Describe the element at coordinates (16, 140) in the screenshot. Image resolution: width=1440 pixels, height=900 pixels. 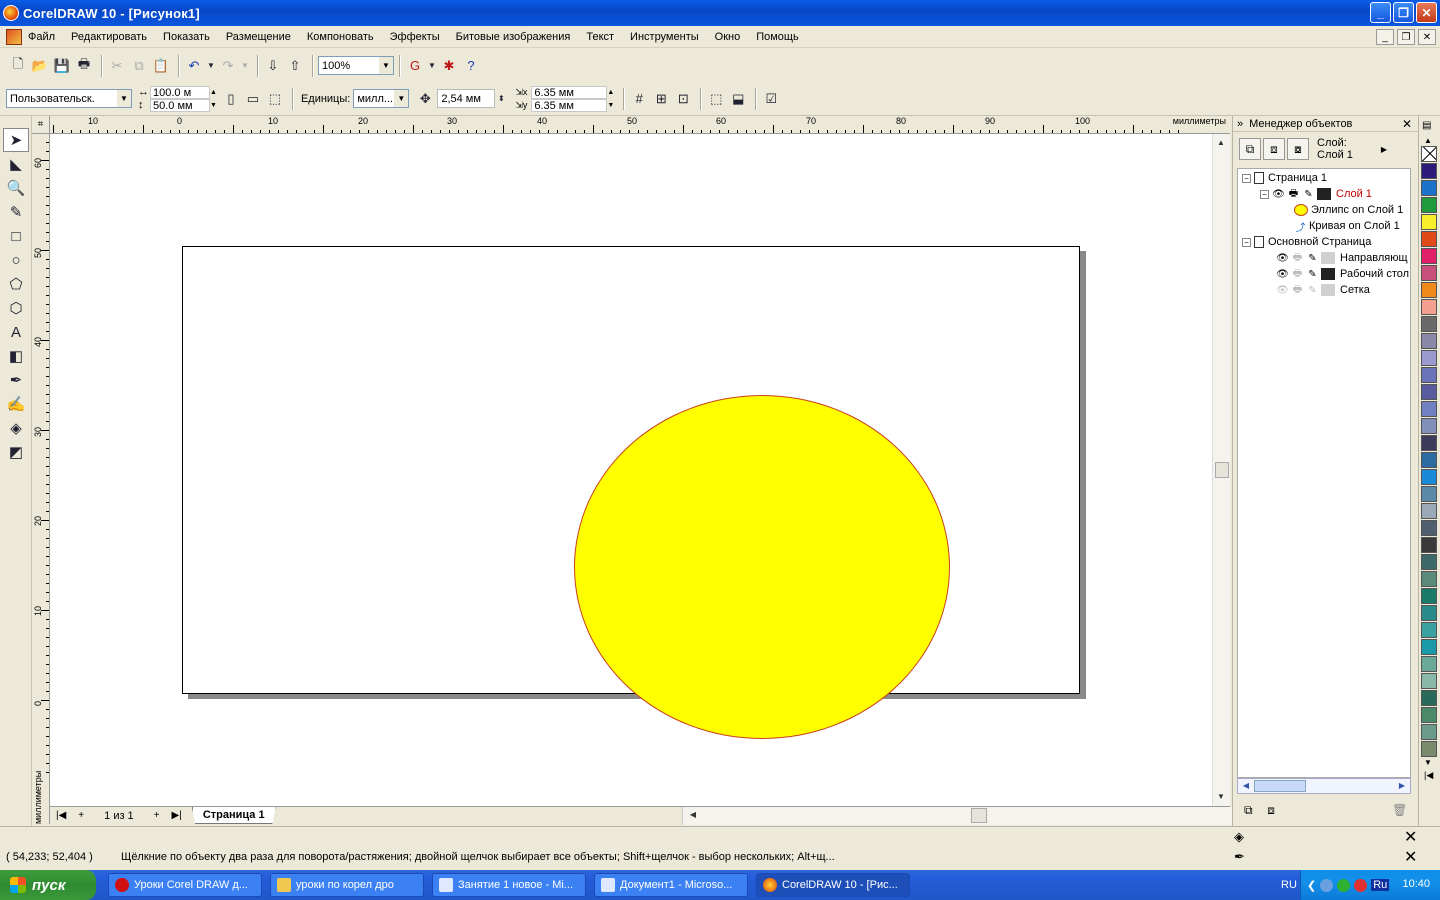
I see `pick-tool-icon: ➤` at that location.